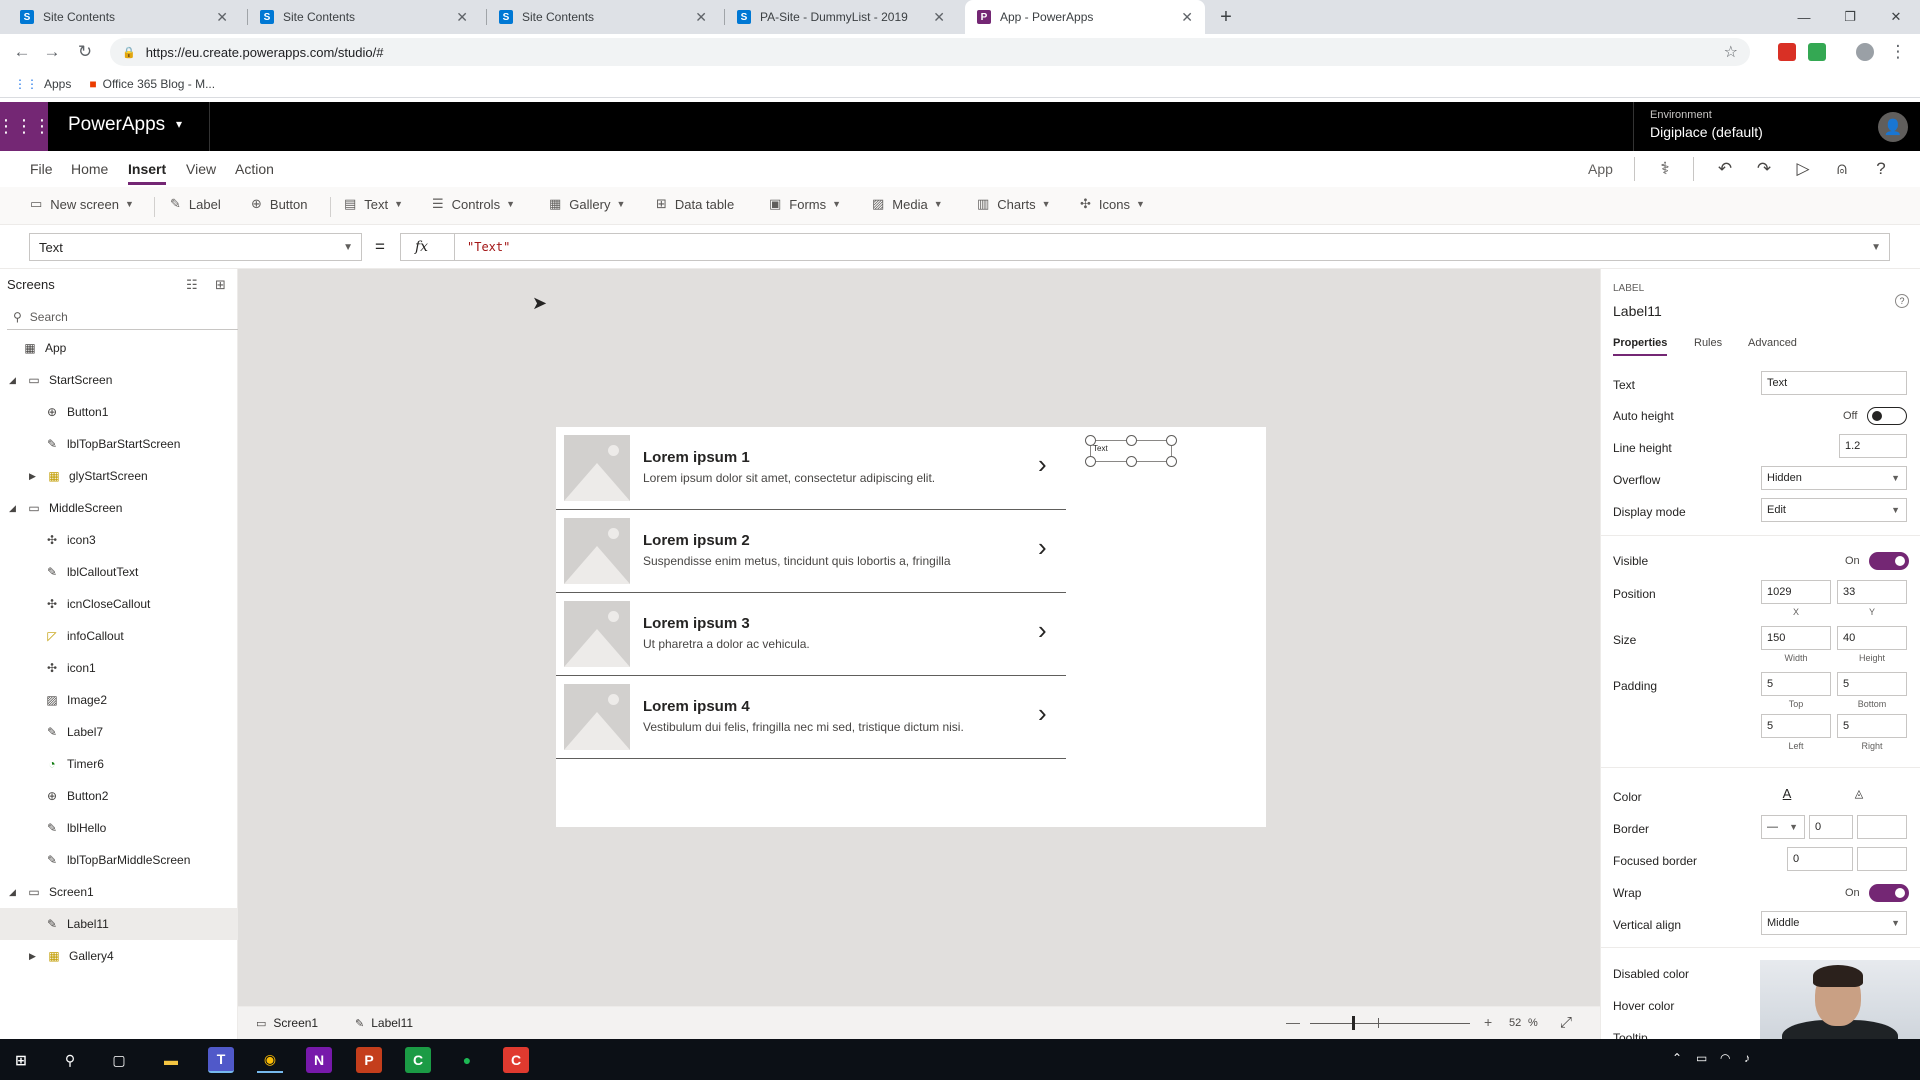  Describe the element at coordinates (1876, 247) in the screenshot. I see `expand-formula-icon: ▼` at that location.